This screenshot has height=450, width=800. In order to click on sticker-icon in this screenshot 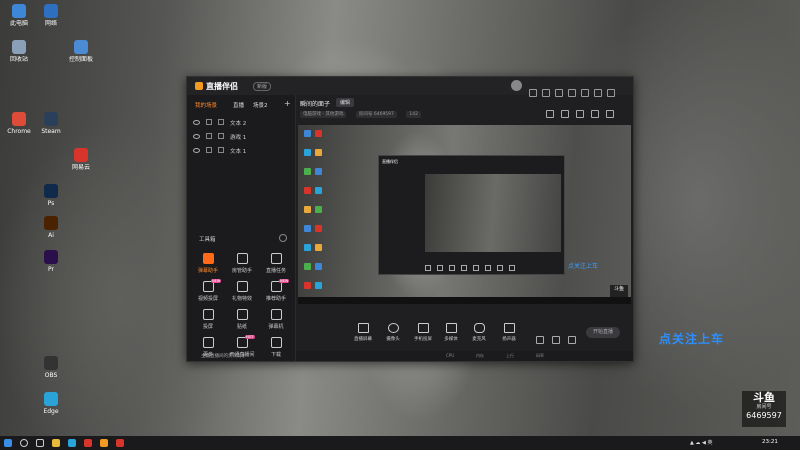, I will do `click(242, 314)`.